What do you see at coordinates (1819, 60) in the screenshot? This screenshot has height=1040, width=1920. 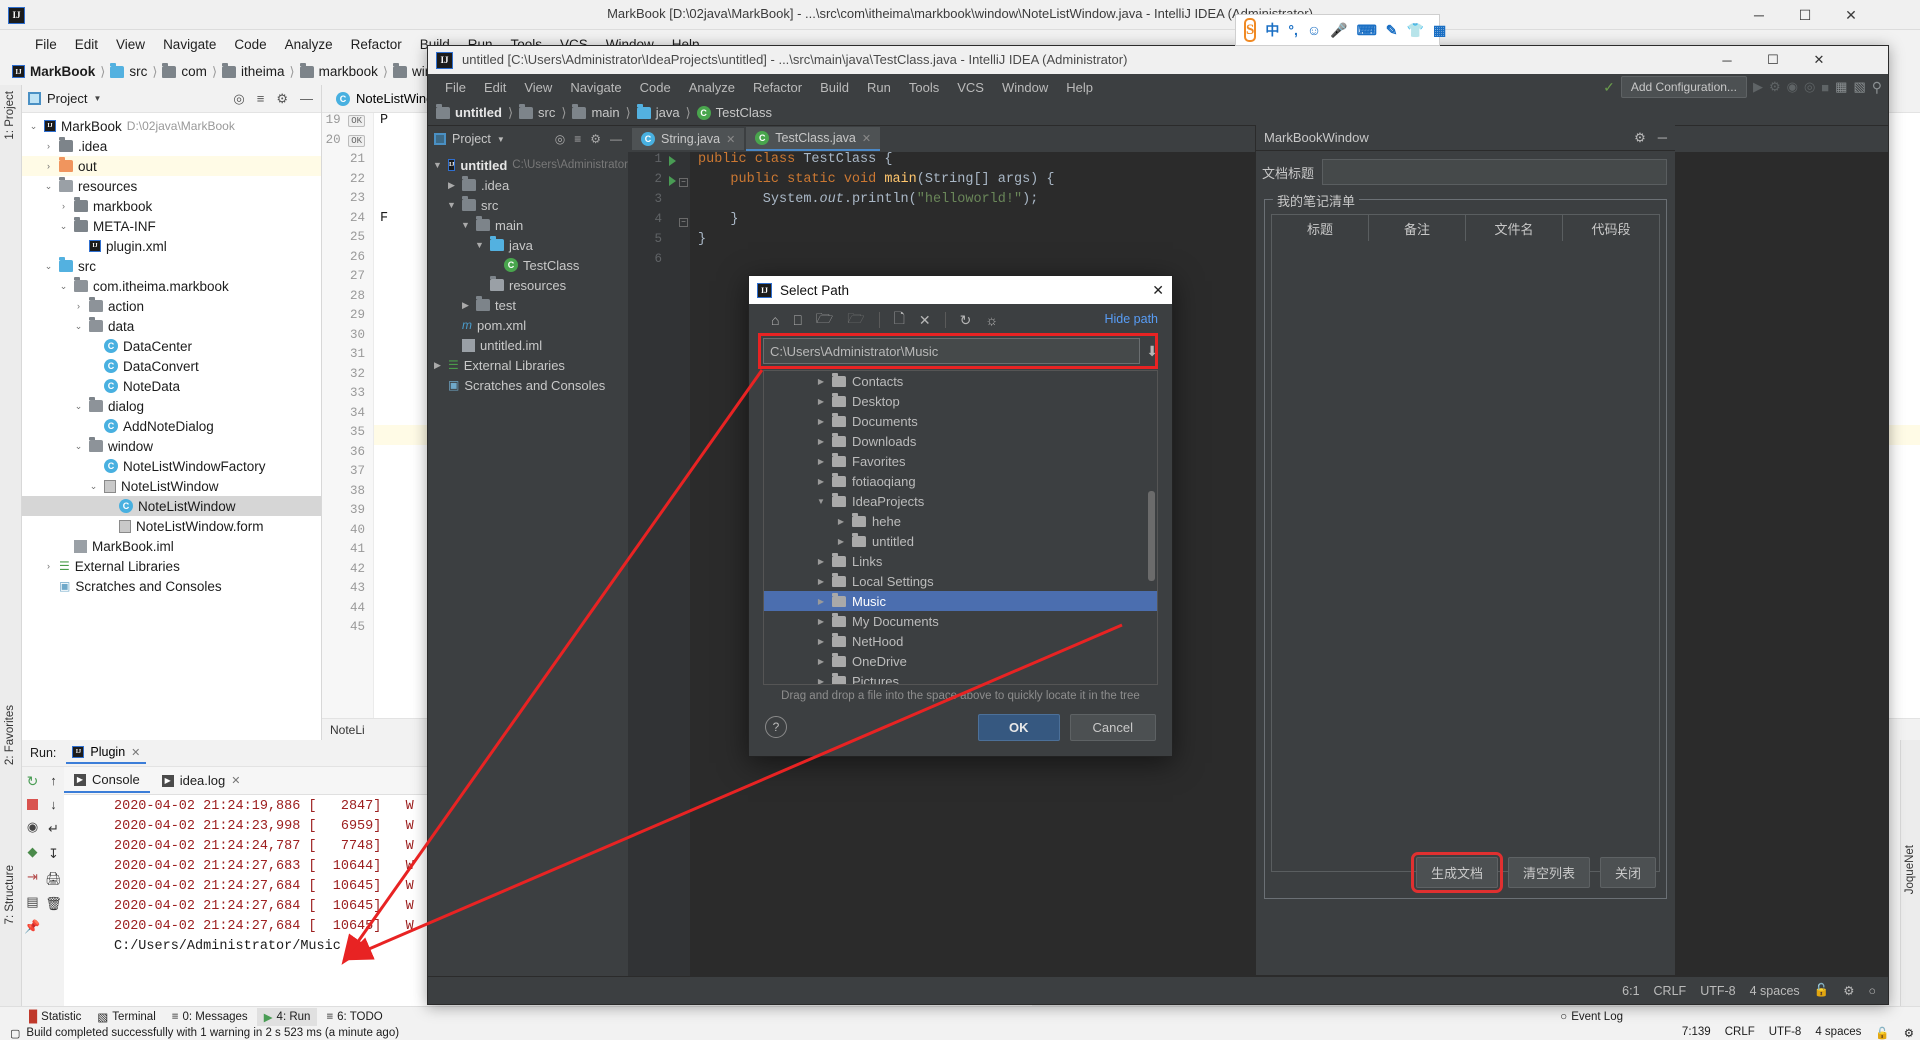 I see `inner-close-button: ✕` at bounding box center [1819, 60].